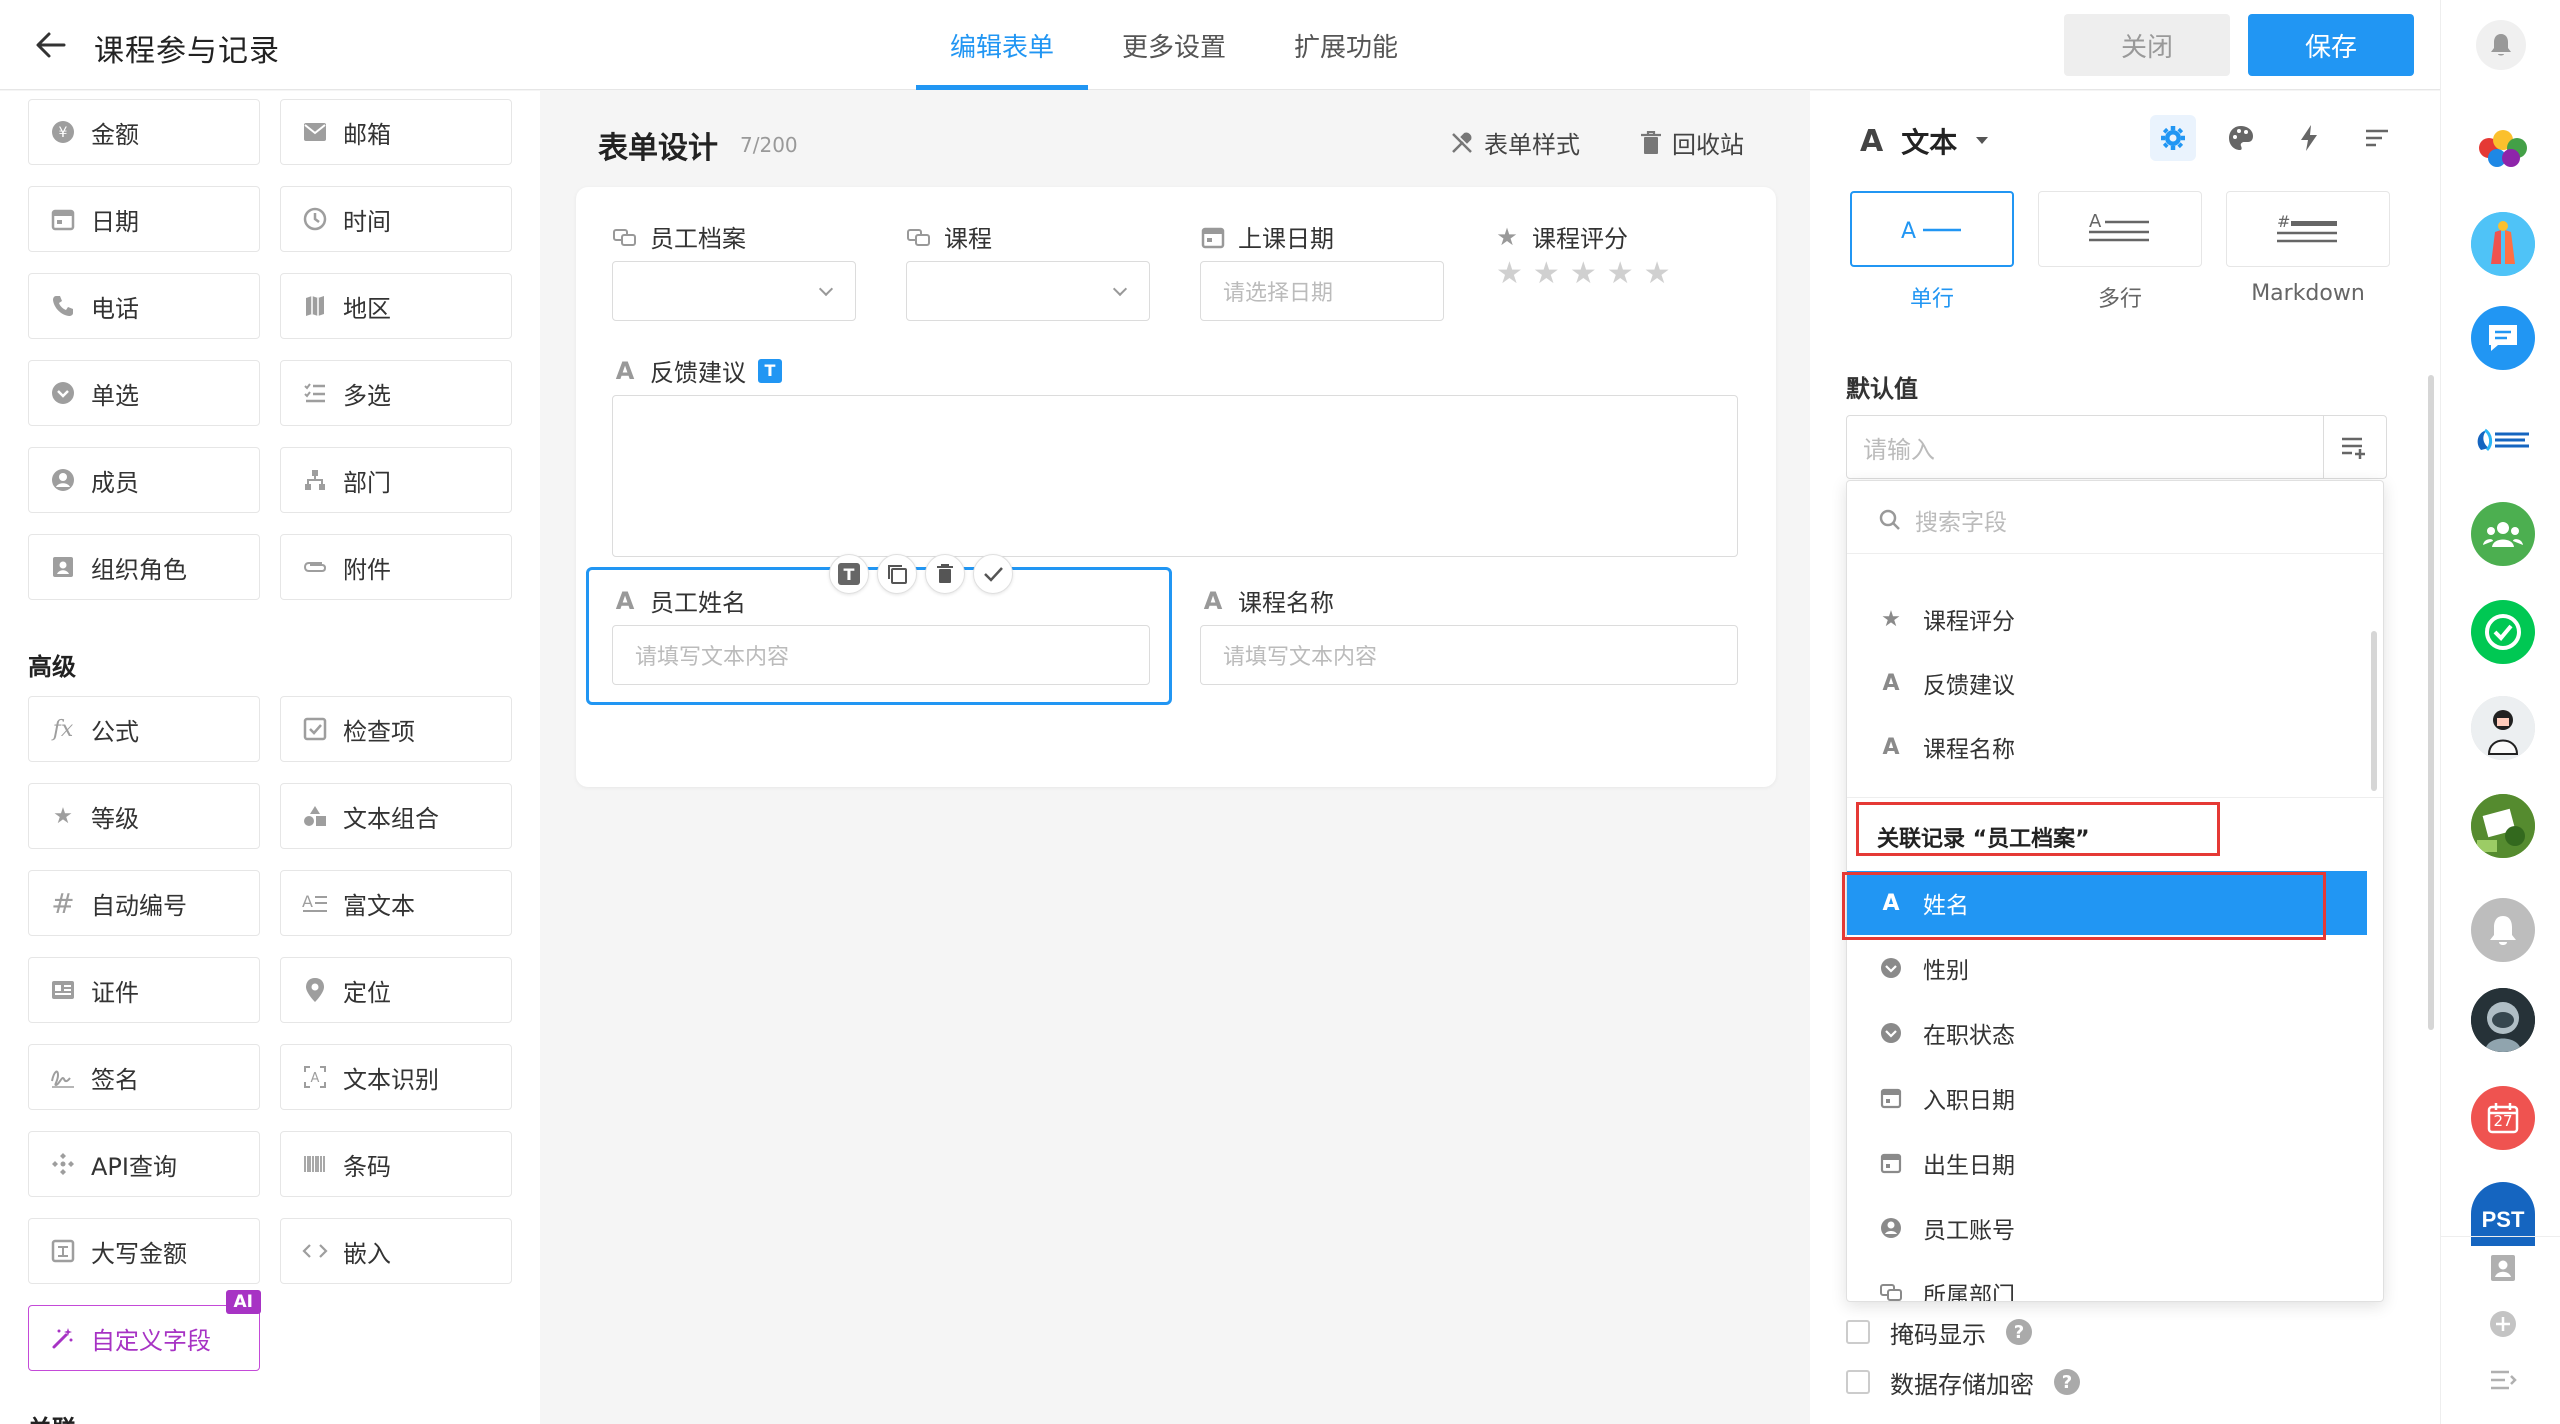 Image resolution: width=2560 pixels, height=1424 pixels. Describe the element at coordinates (144, 306) in the screenshot. I see `palette-item-phone: 电话` at that location.